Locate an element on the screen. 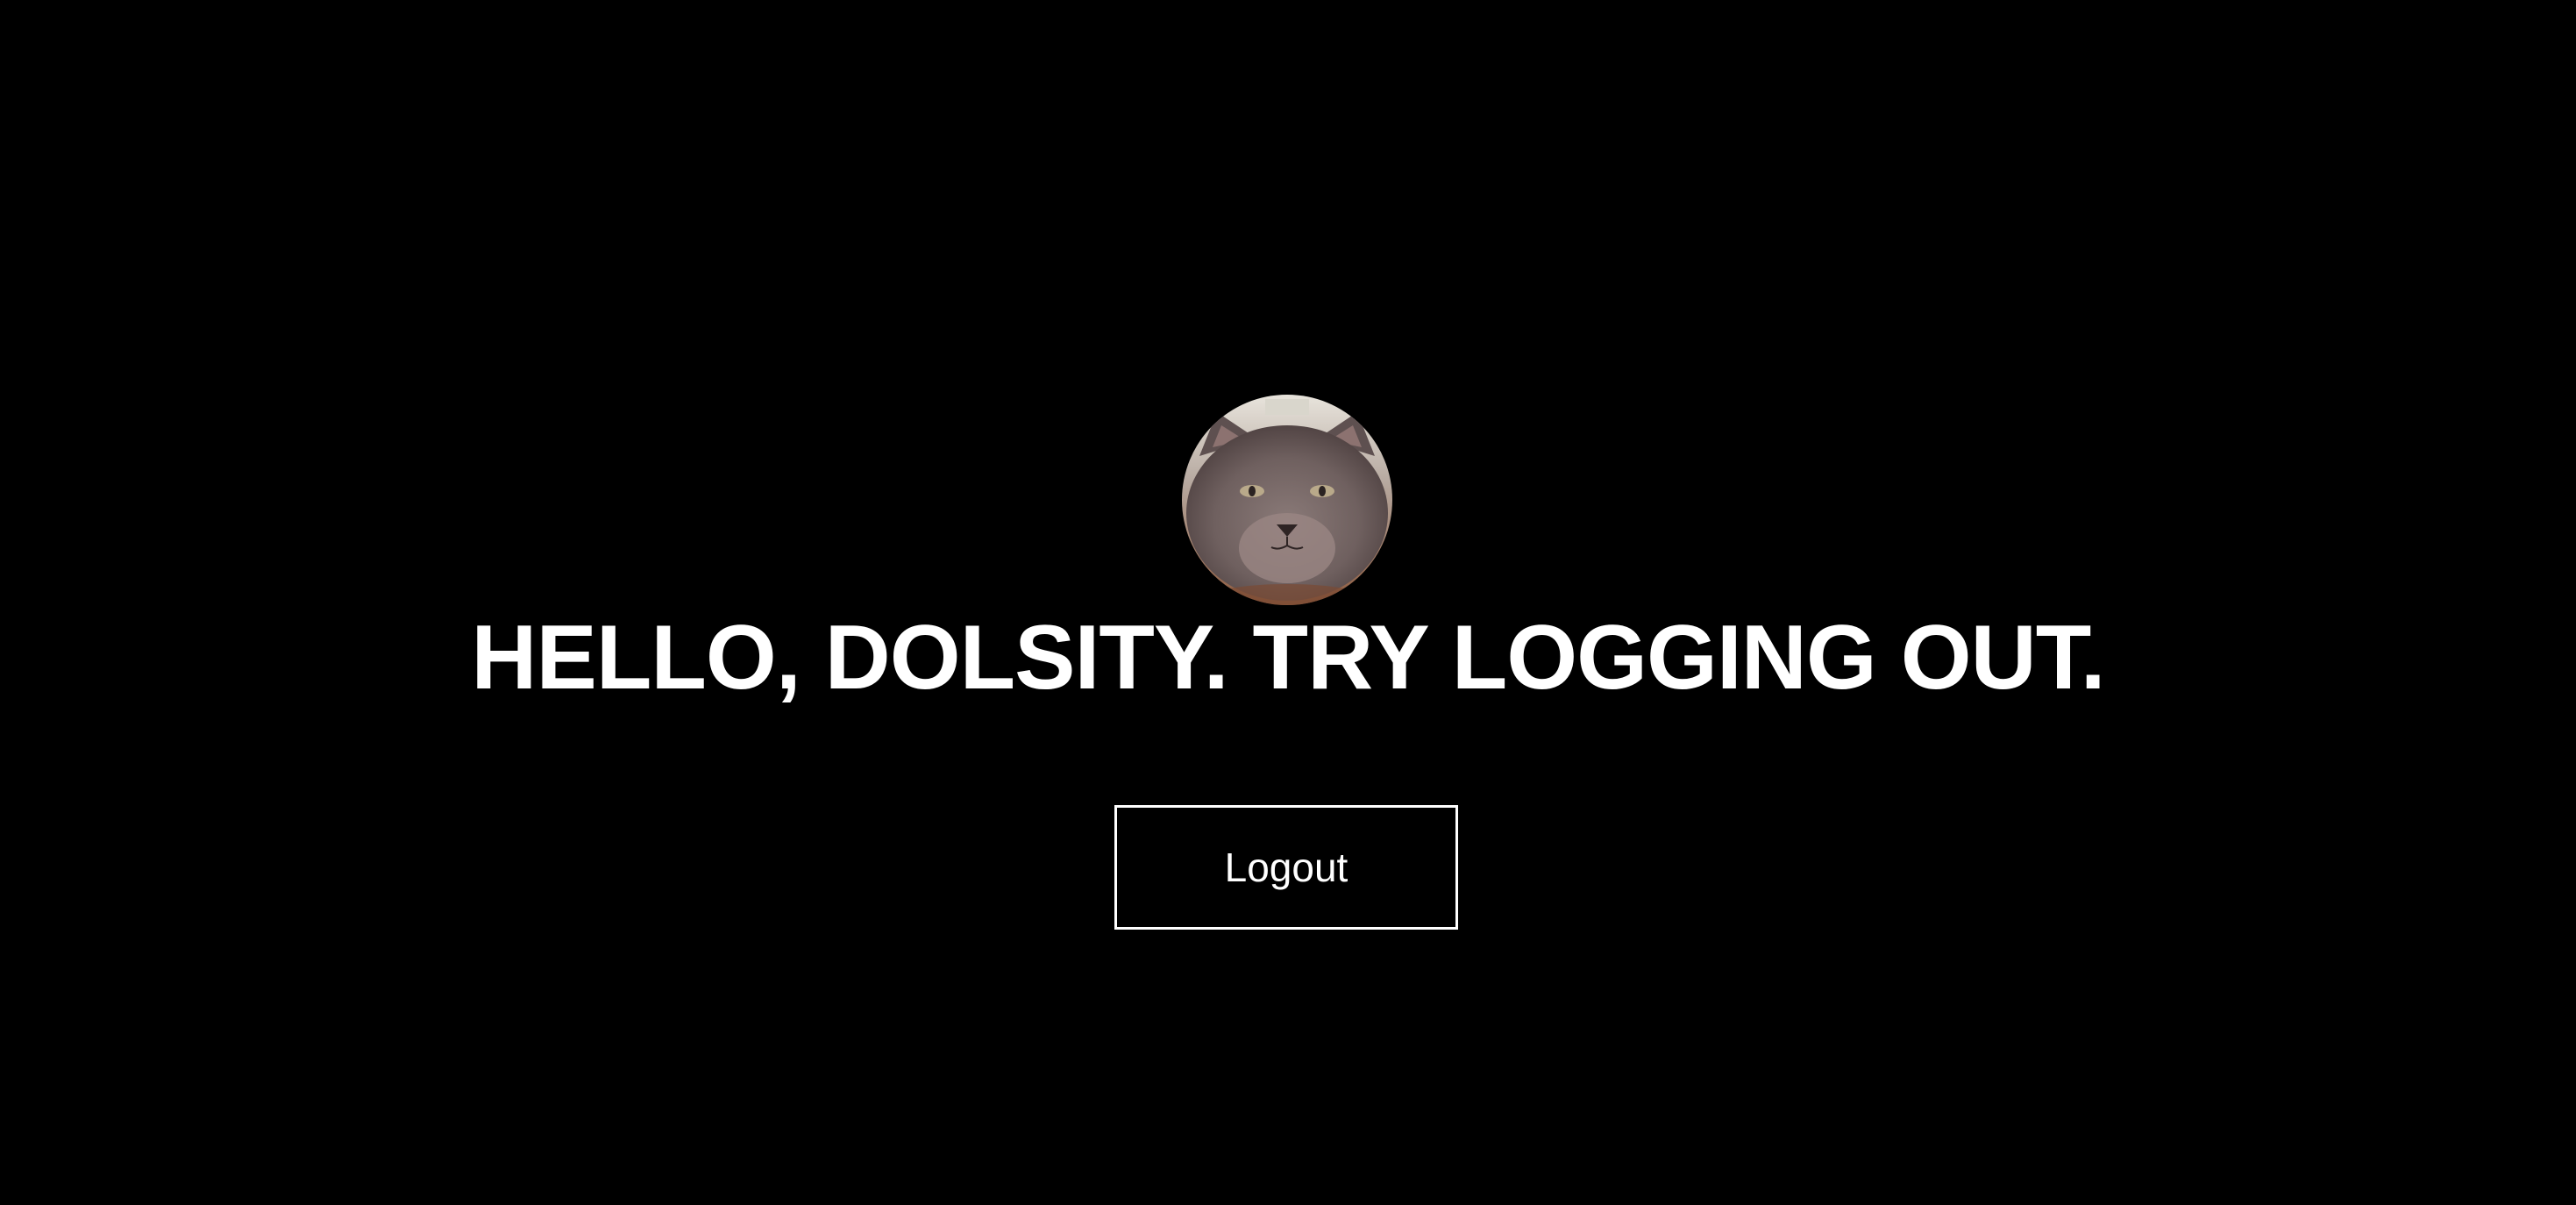 This screenshot has height=1205, width=2576. cat-avatar-icon is located at coordinates (1287, 500).